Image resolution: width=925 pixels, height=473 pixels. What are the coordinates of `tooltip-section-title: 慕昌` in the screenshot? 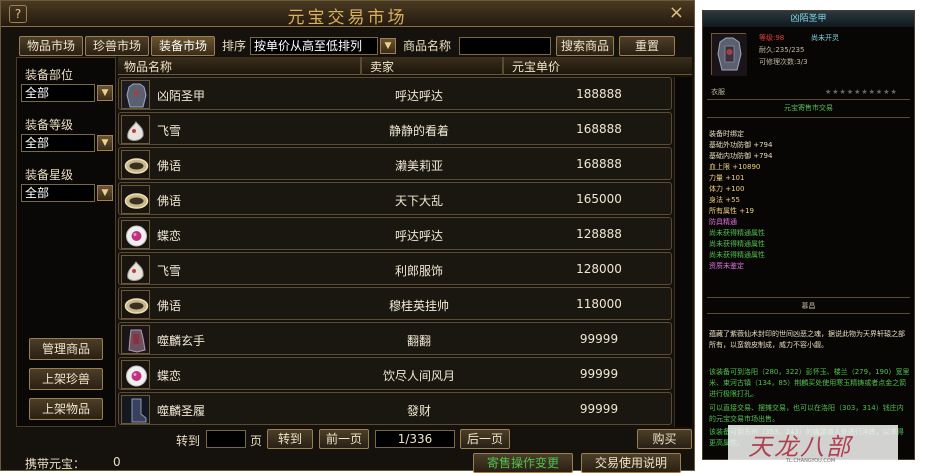 It's located at (808, 306).